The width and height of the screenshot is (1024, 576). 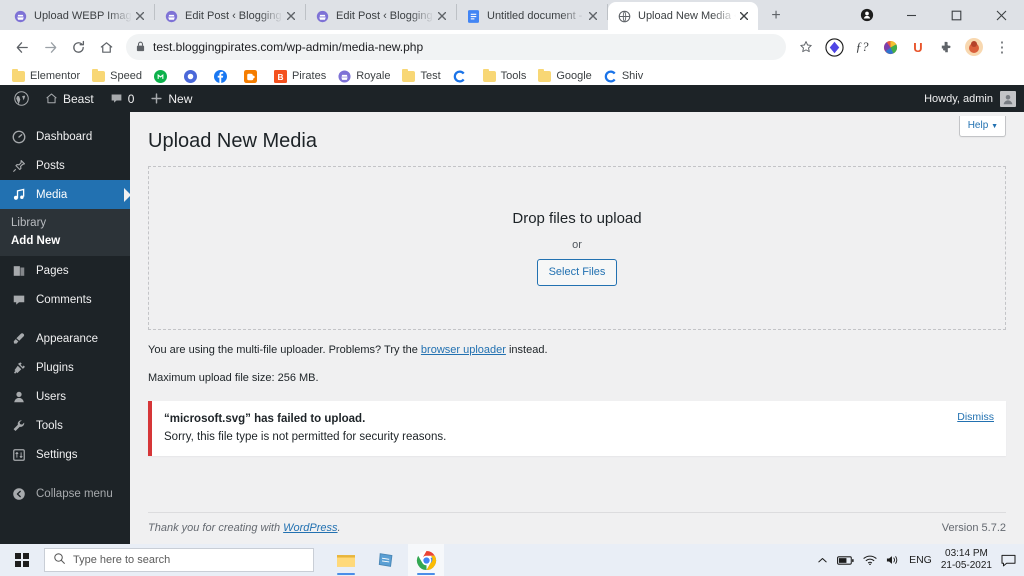 I want to click on bookmark-label: Tools, so click(x=513, y=76).